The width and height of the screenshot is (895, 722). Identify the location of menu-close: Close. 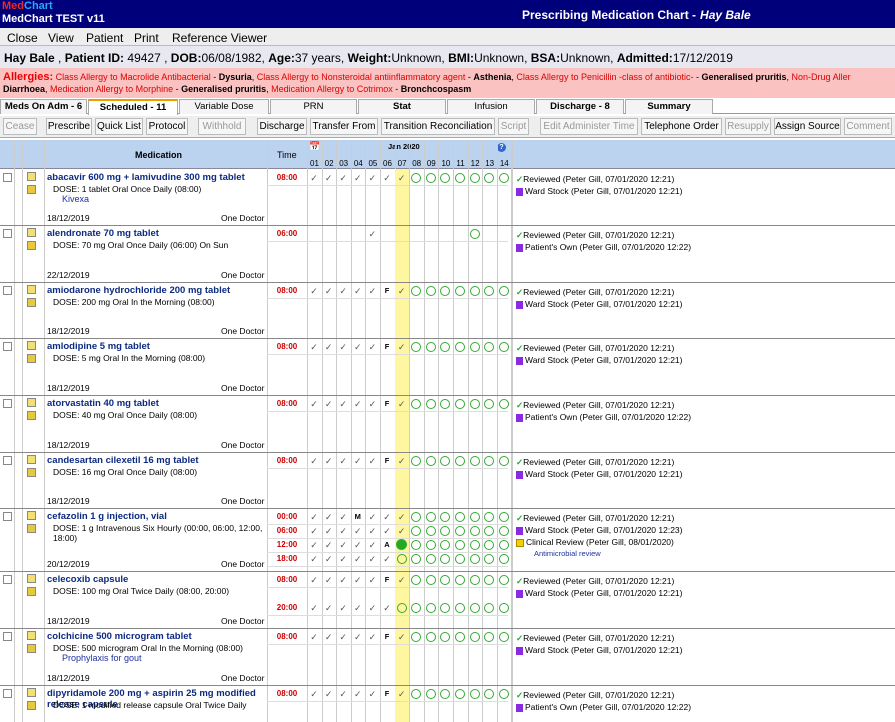
(22, 38).